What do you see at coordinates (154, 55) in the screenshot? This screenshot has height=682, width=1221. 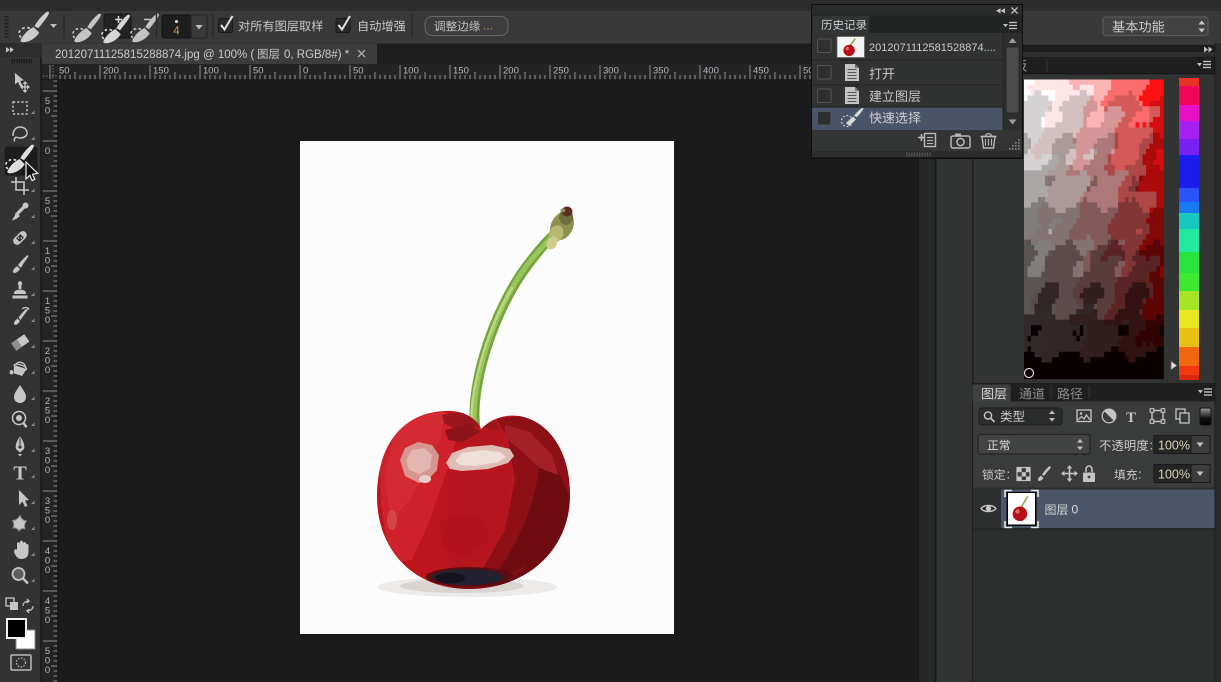 I see `svg-text:20120711125815288874.jpg @ 100: 20120711125815288874.jpg @ 100% (` at bounding box center [154, 55].